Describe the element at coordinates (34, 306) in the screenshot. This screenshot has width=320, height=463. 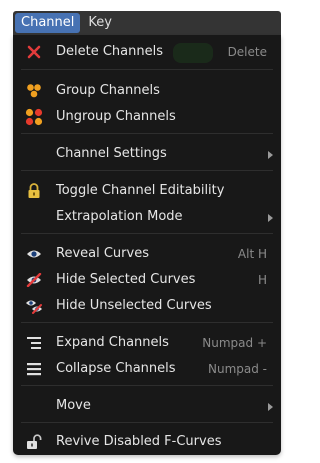
I see `hide-unselected-icon` at that location.